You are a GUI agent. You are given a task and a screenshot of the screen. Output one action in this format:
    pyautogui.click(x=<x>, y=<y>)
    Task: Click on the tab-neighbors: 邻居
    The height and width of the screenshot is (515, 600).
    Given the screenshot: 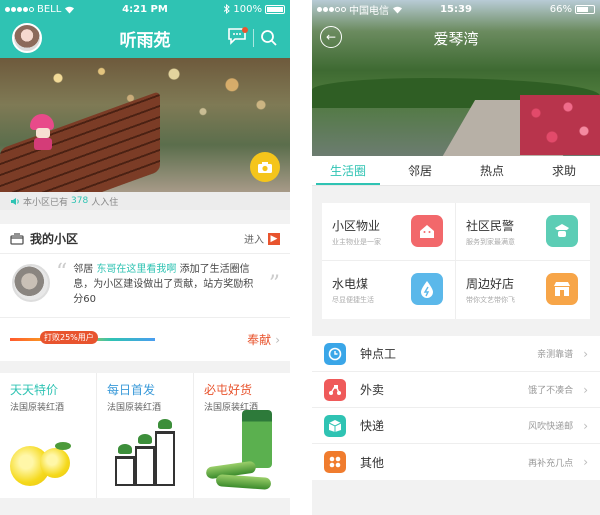 What is the action you would take?
    pyautogui.click(x=420, y=170)
    